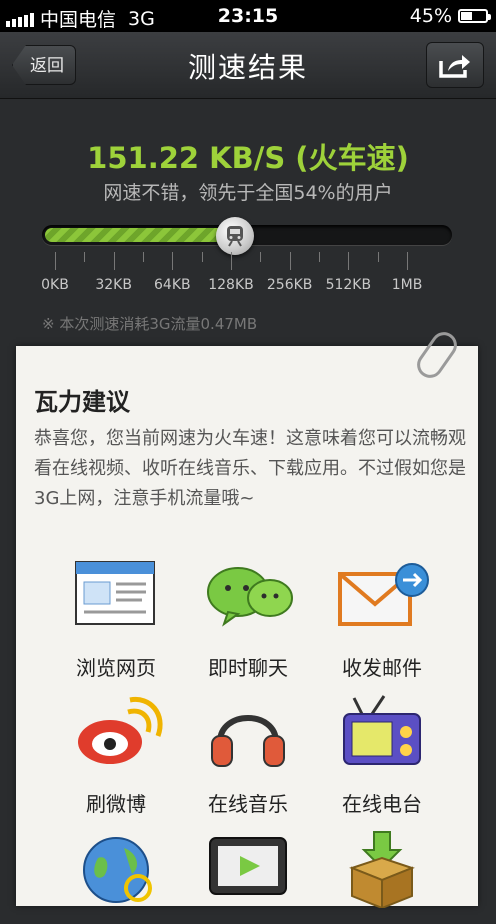 This screenshot has width=496, height=924. What do you see at coordinates (82, 402) in the screenshot?
I see `advice-title: 瓦力建议` at bounding box center [82, 402].